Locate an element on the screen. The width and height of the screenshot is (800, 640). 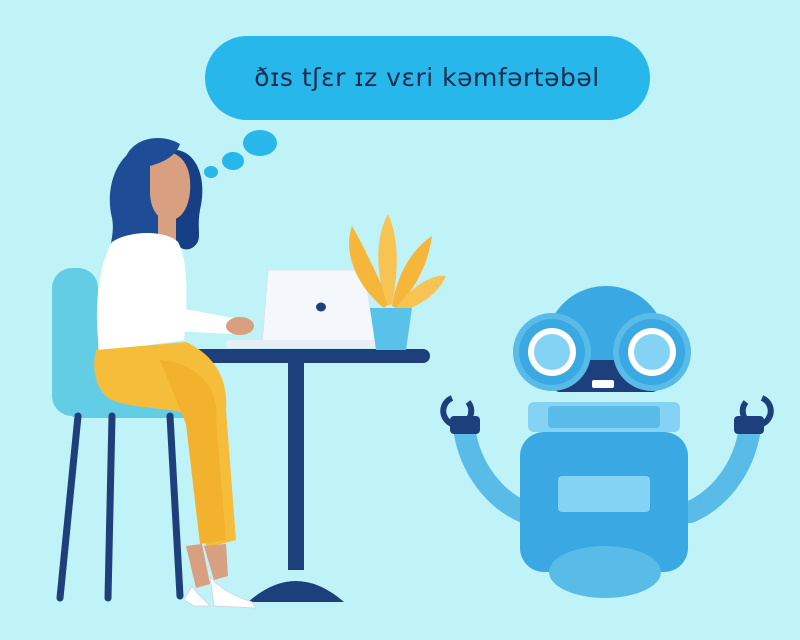
laptop-logo is located at coordinates (321, 307).